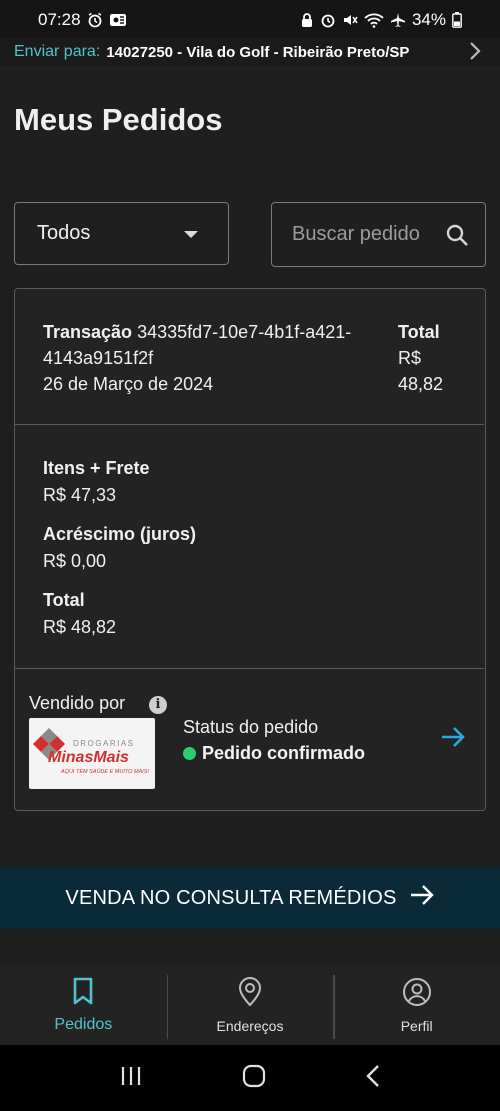 The height and width of the screenshot is (1111, 500). Describe the element at coordinates (104, 771) in the screenshot. I see `seller-tagline: AQUI TEM SAÚDE E MUITO MAIS!` at that location.